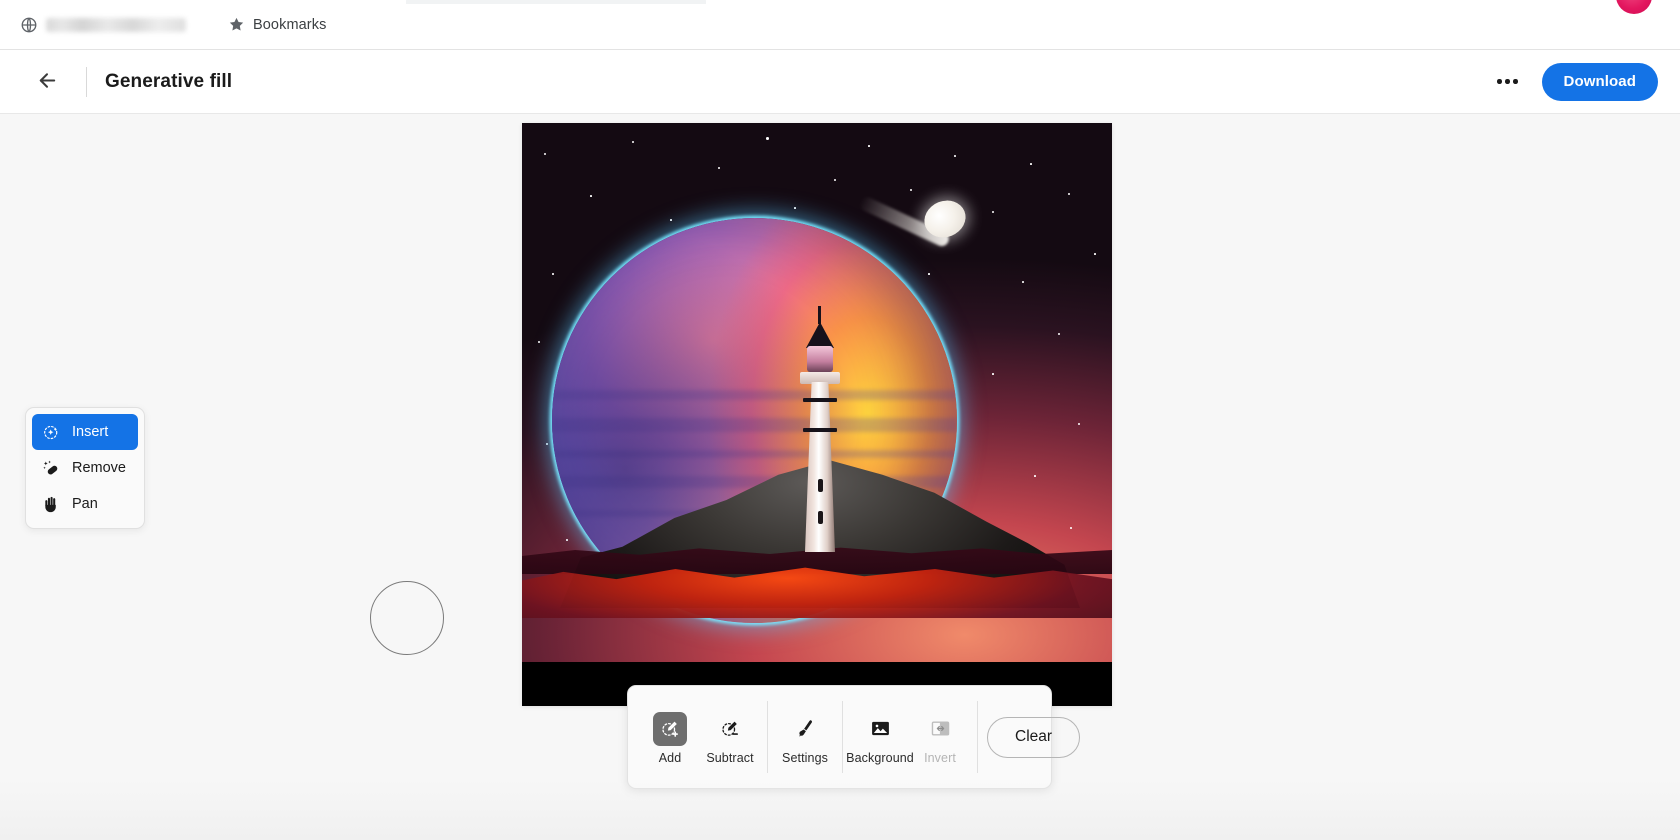  Describe the element at coordinates (840, 82) in the screenshot. I see `app-header: Generative fill Download` at that location.